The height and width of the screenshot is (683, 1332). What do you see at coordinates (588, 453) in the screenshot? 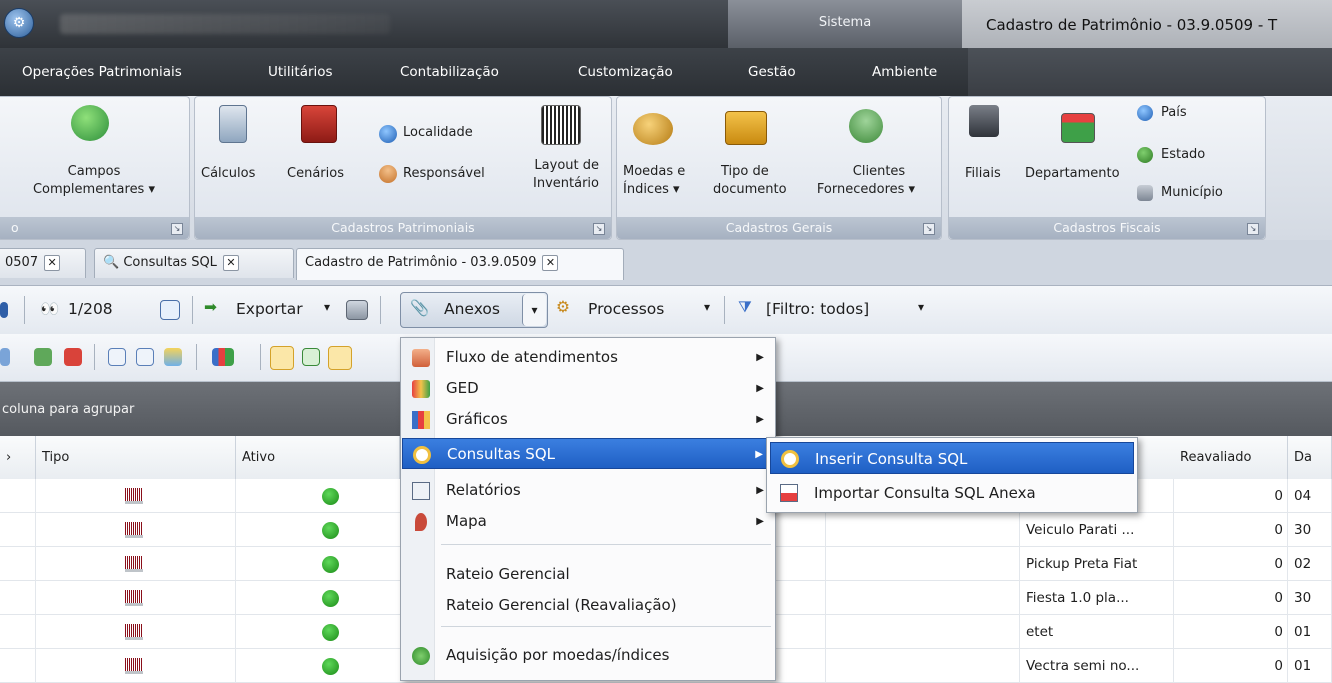
I see `menu-item-consultas-sql: Consultas SQL ▶` at bounding box center [588, 453].